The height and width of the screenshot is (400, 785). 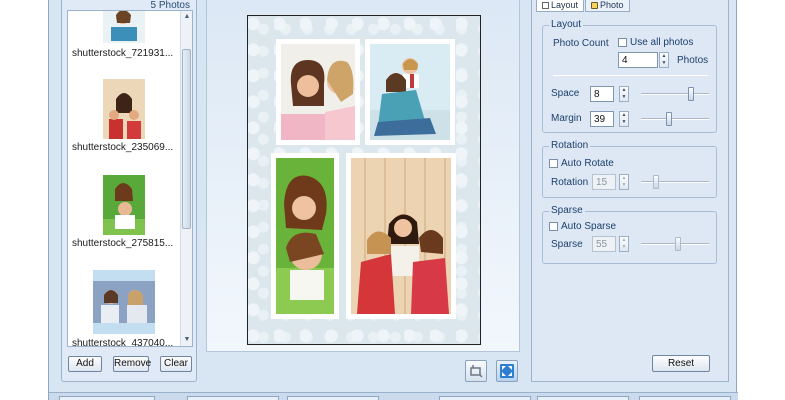 What do you see at coordinates (85, 364) in the screenshot?
I see `add-button: Add` at bounding box center [85, 364].